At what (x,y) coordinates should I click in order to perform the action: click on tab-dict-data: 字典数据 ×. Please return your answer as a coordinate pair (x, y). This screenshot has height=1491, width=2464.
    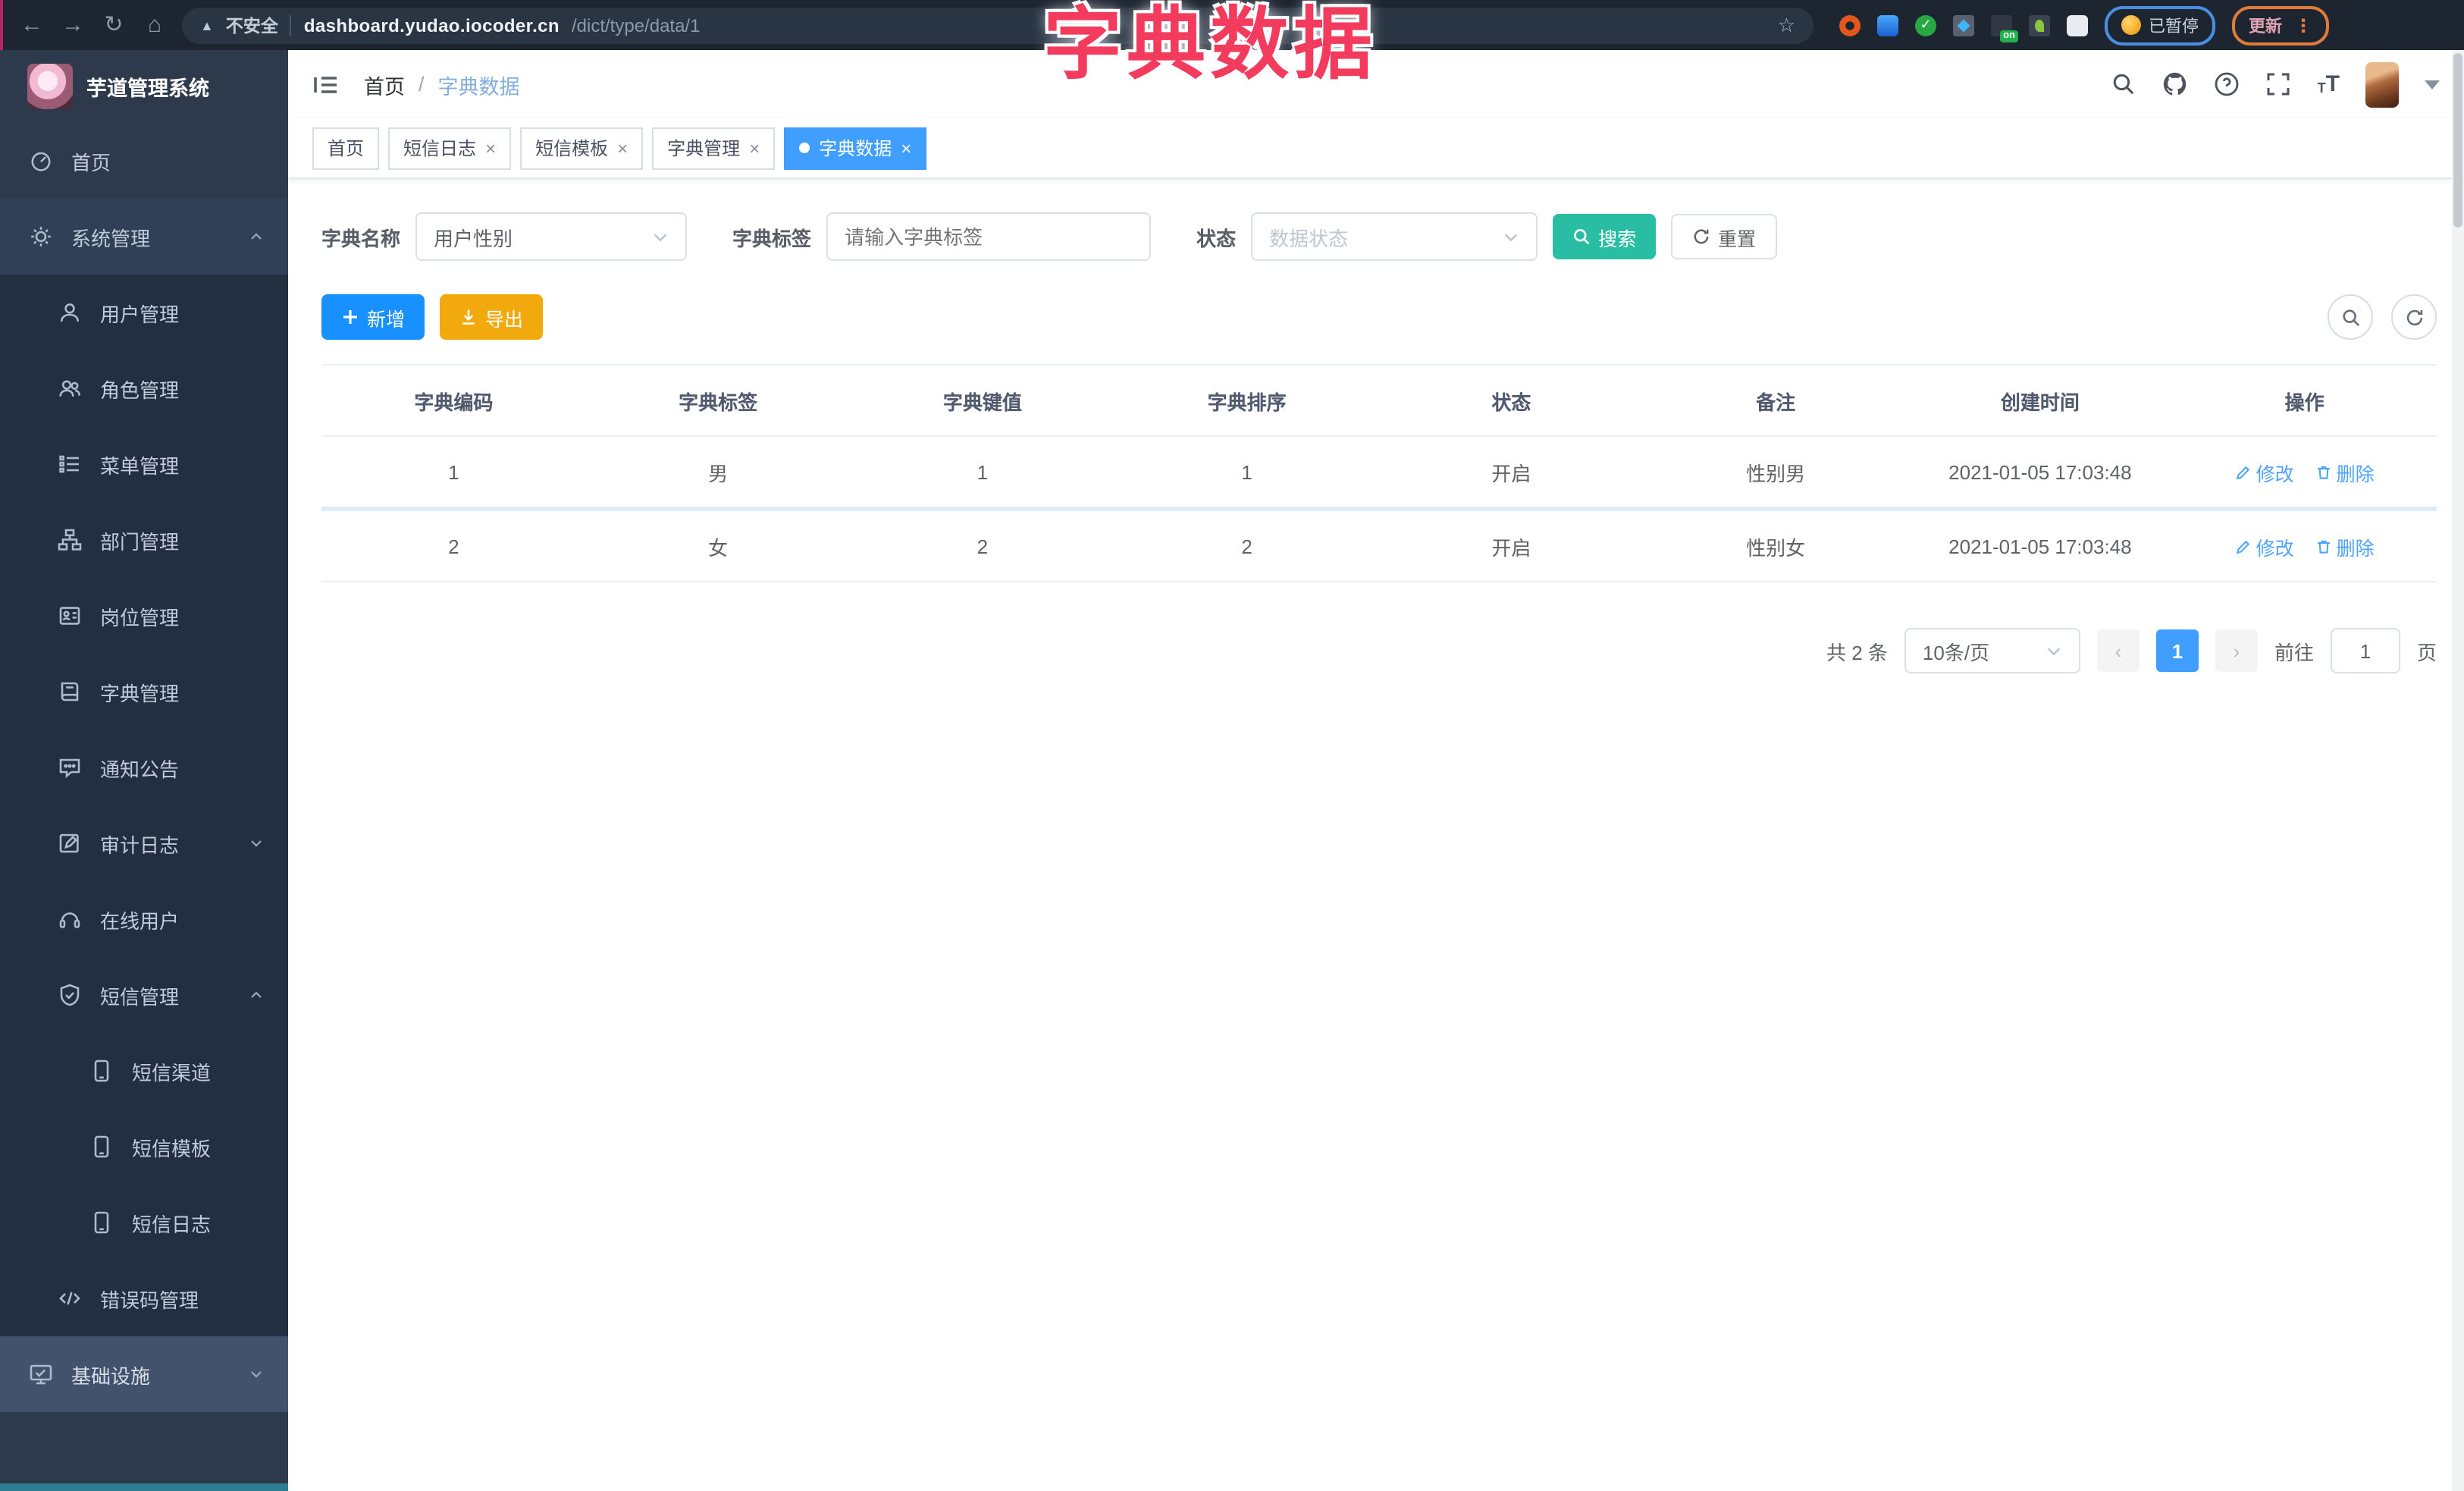
    Looking at the image, I should click on (855, 148).